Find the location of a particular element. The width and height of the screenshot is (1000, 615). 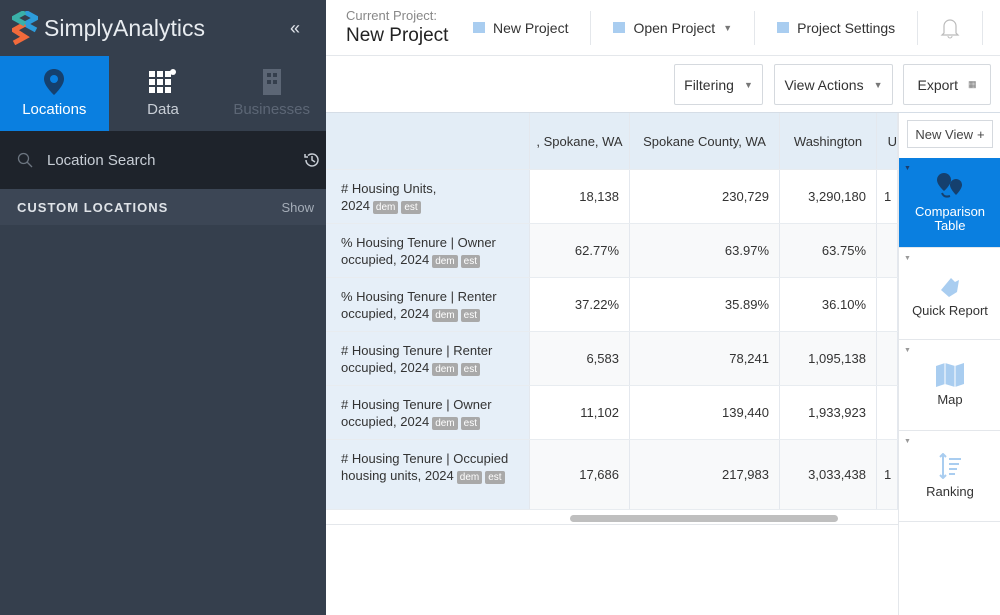

new-file-icon is located at coordinates (479, 27).